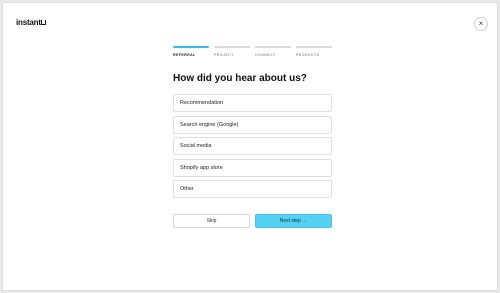  What do you see at coordinates (252, 167) in the screenshot?
I see `option-shopify-app-store: Shopify app store` at bounding box center [252, 167].